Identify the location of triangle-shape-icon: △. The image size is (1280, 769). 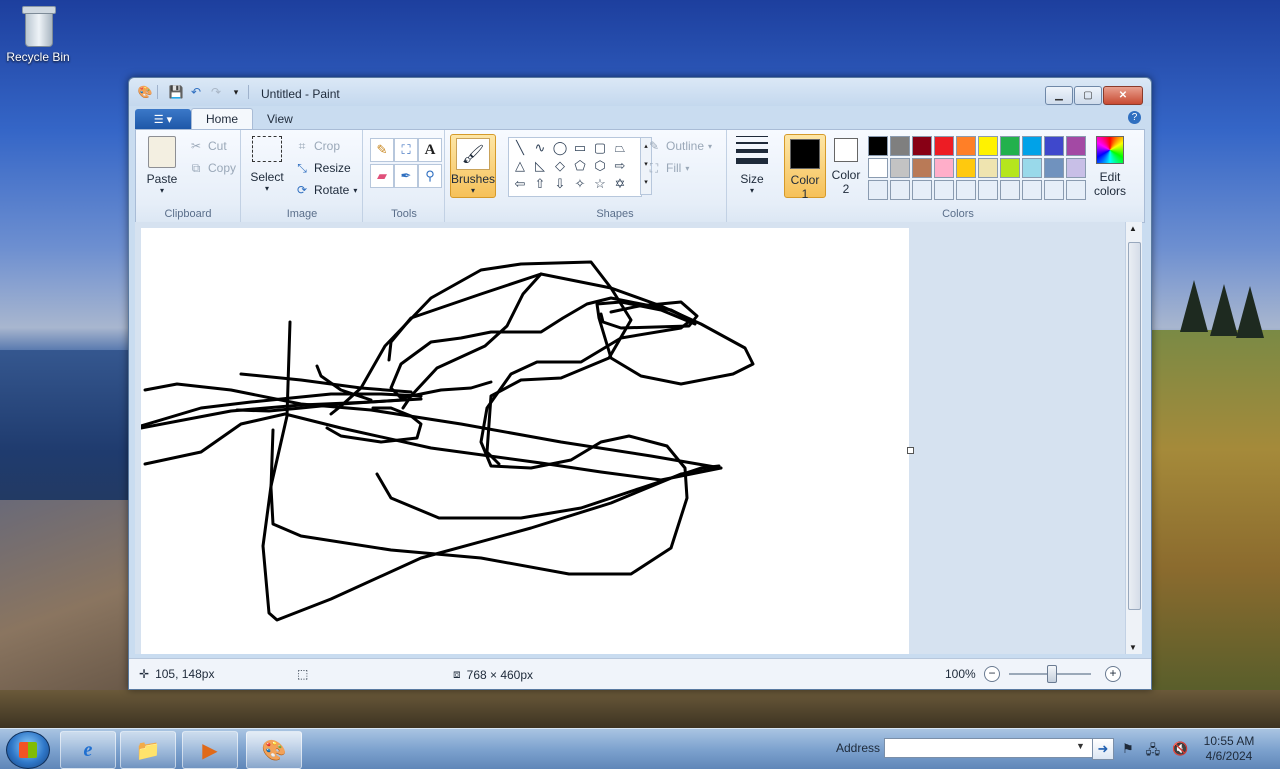
(520, 166).